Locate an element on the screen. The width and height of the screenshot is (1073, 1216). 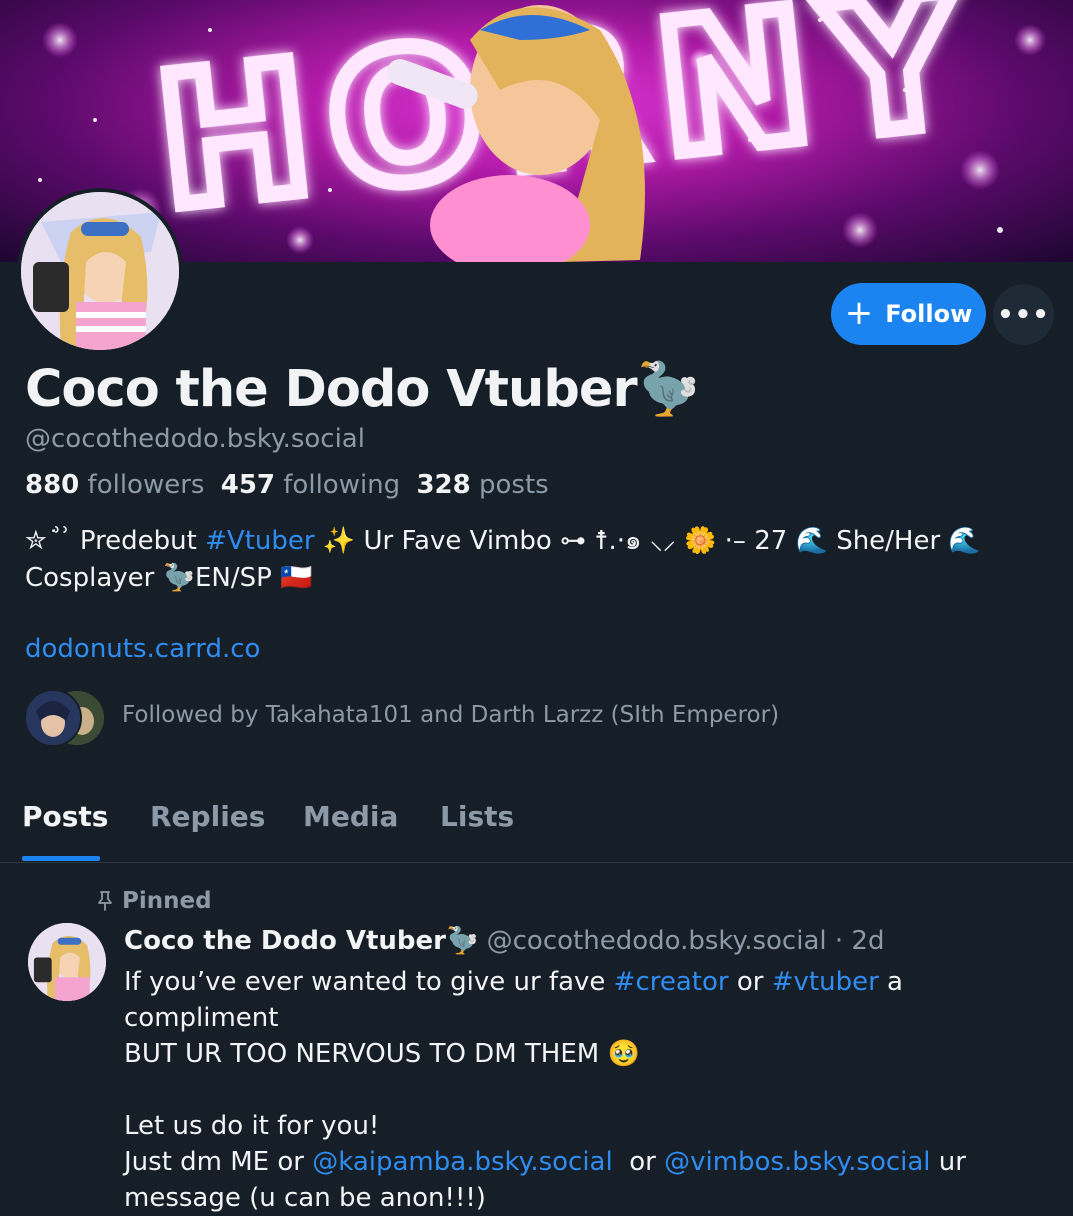
active-tab-indicator is located at coordinates (61, 858).